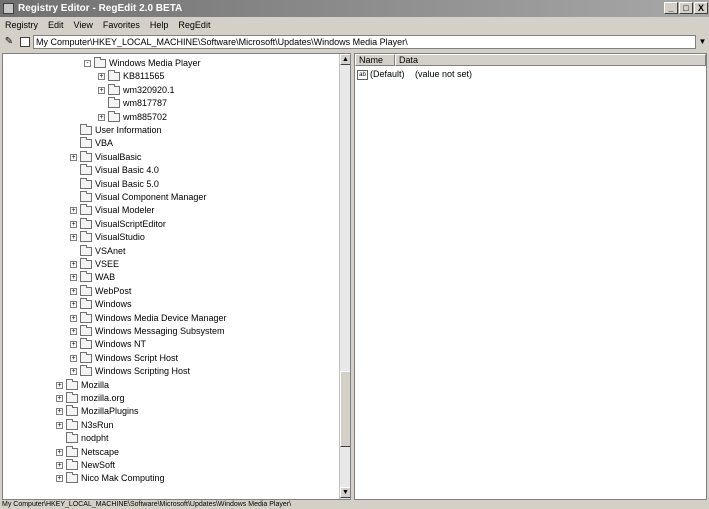  Describe the element at coordinates (168, 130) in the screenshot. I see `tree-node: User Information` at that location.